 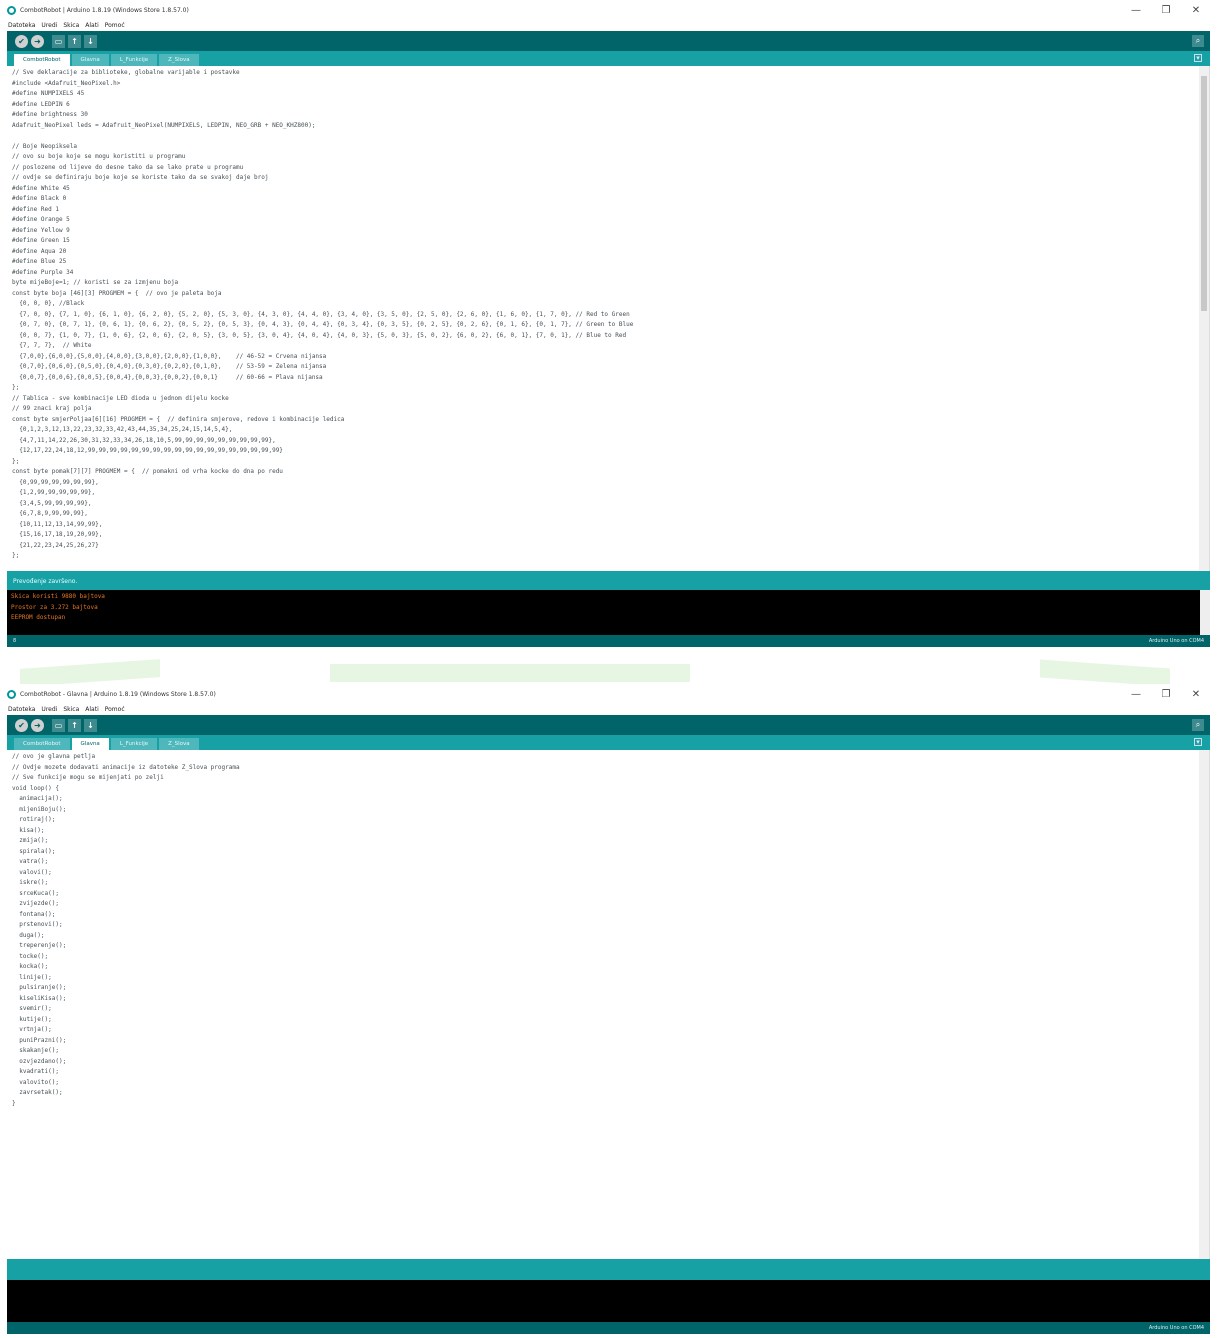 I want to click on code-line: kiseliKisa();, so click(x=608, y=999).